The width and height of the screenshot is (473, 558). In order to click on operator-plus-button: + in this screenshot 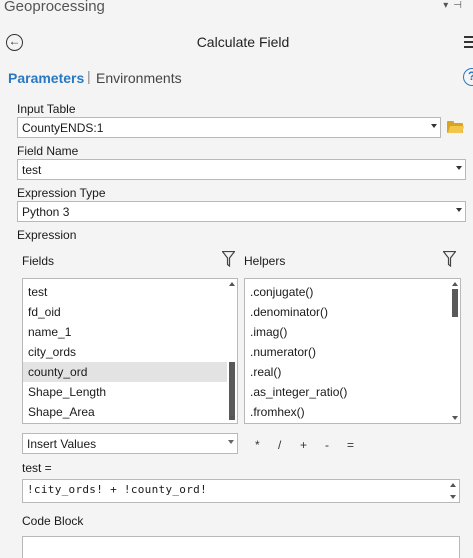, I will do `click(303, 445)`.